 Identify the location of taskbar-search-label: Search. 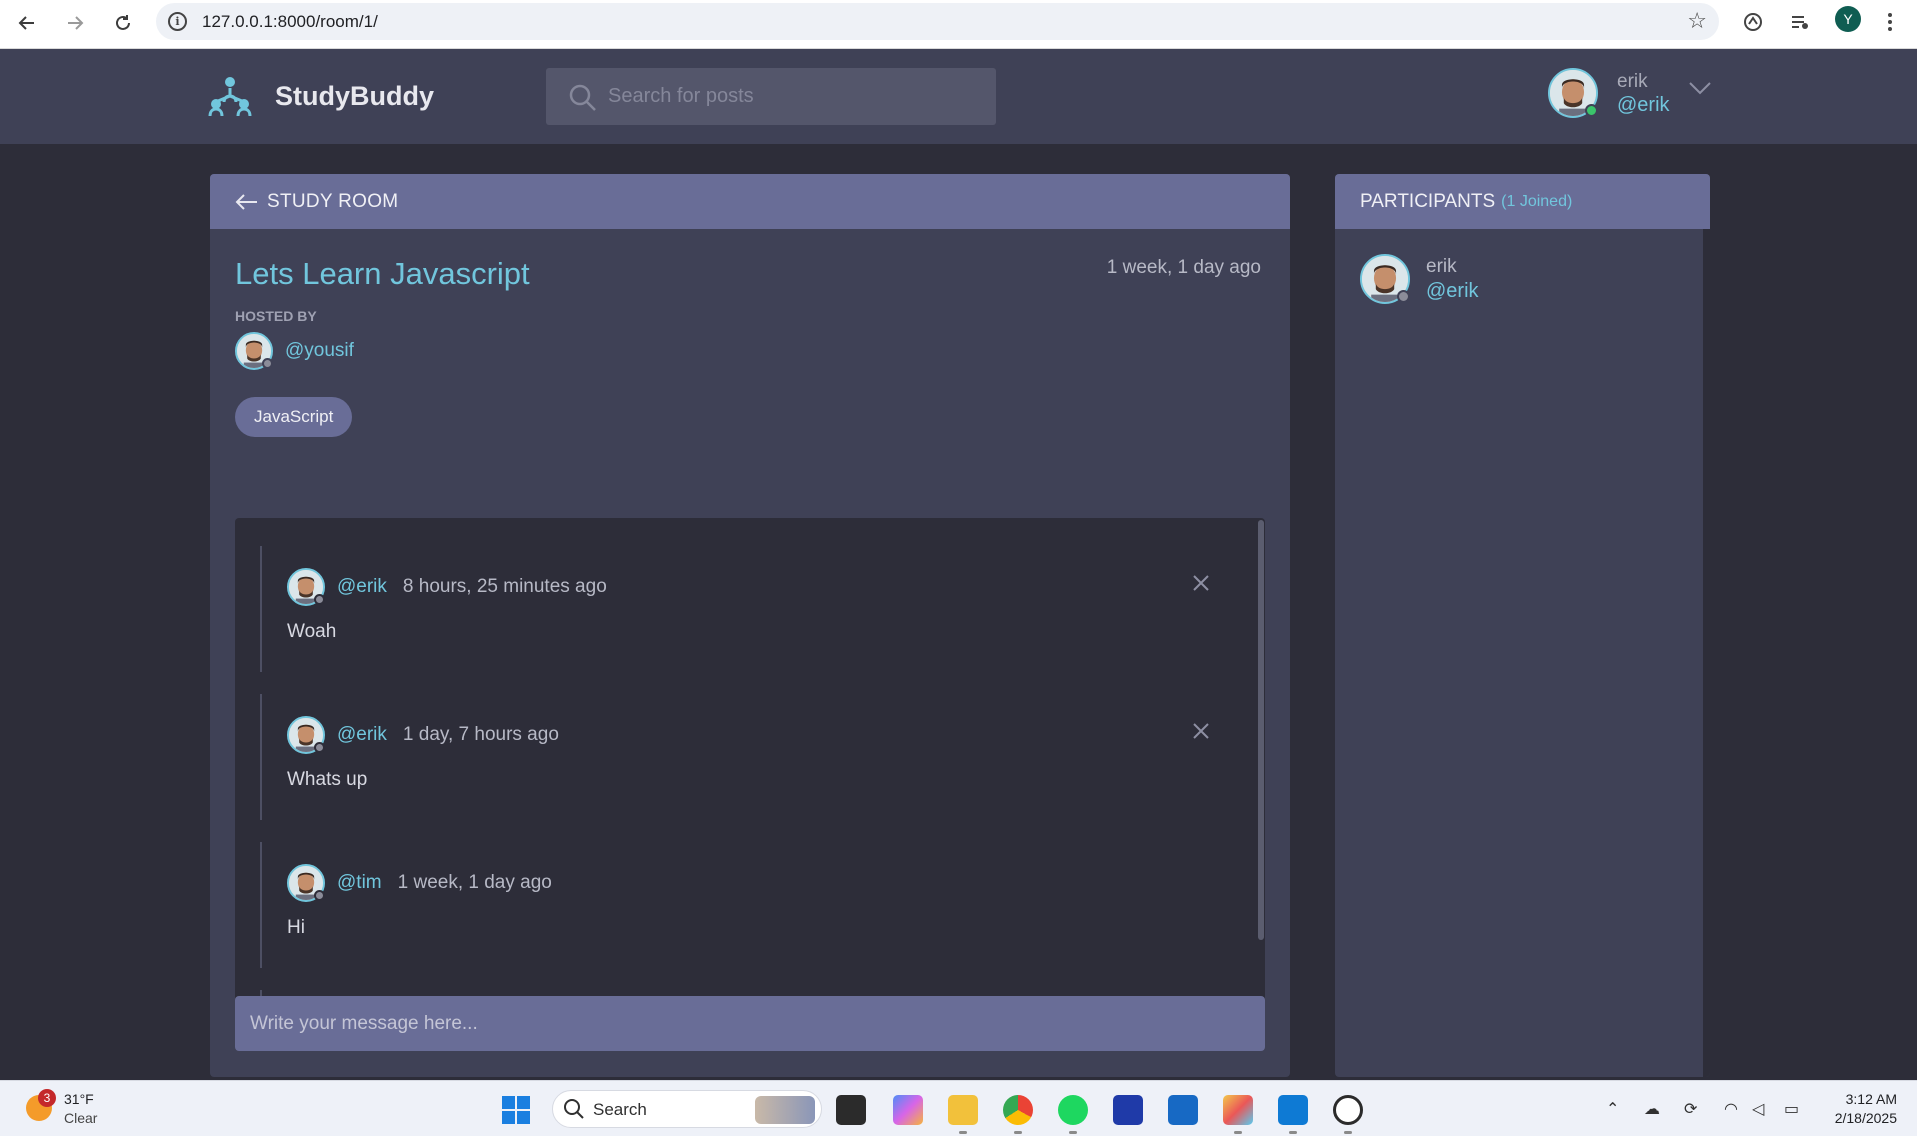
(620, 1109).